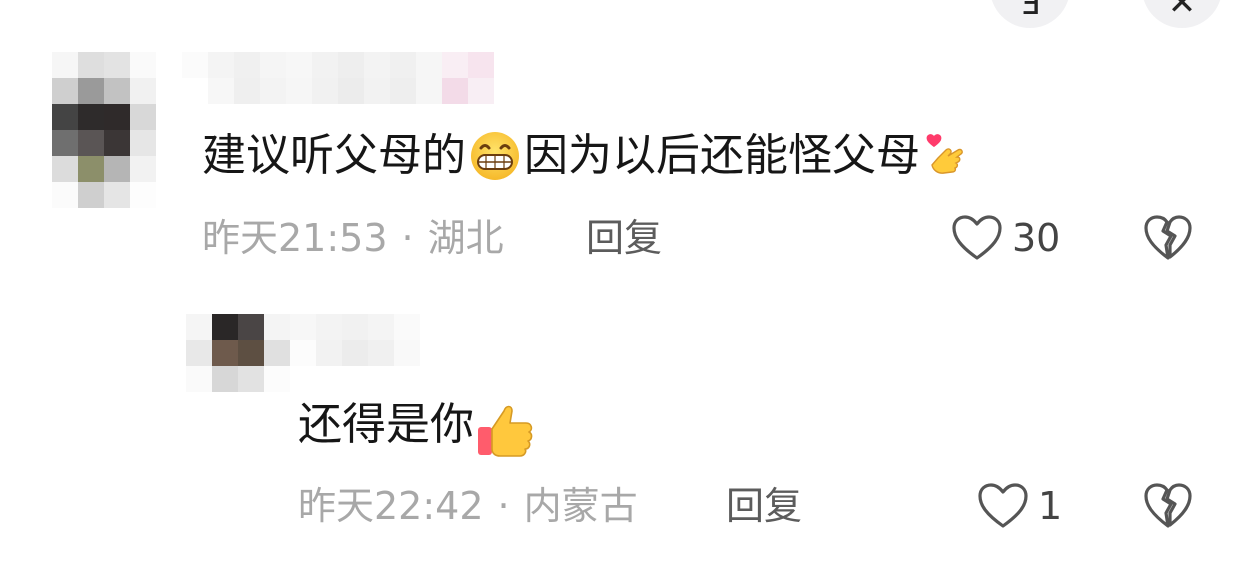  I want to click on comment-meta: 昨天22:42 · 内蒙古, so click(468, 506).